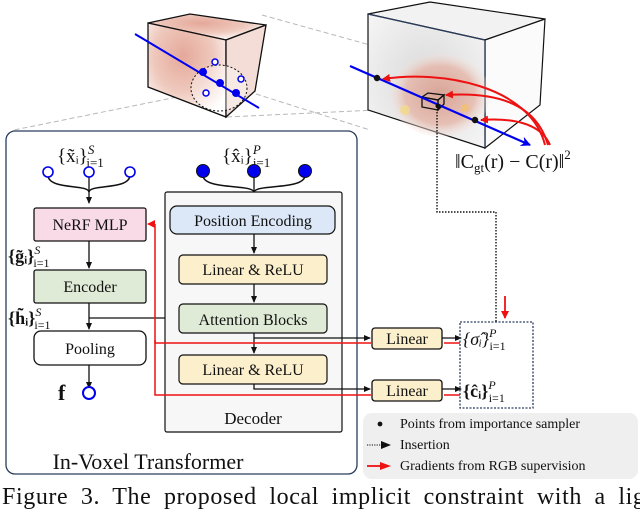 The height and width of the screenshot is (513, 640). Describe the element at coordinates (490, 424) in the screenshot. I see `svg-text: Points from importance sampler` at that location.